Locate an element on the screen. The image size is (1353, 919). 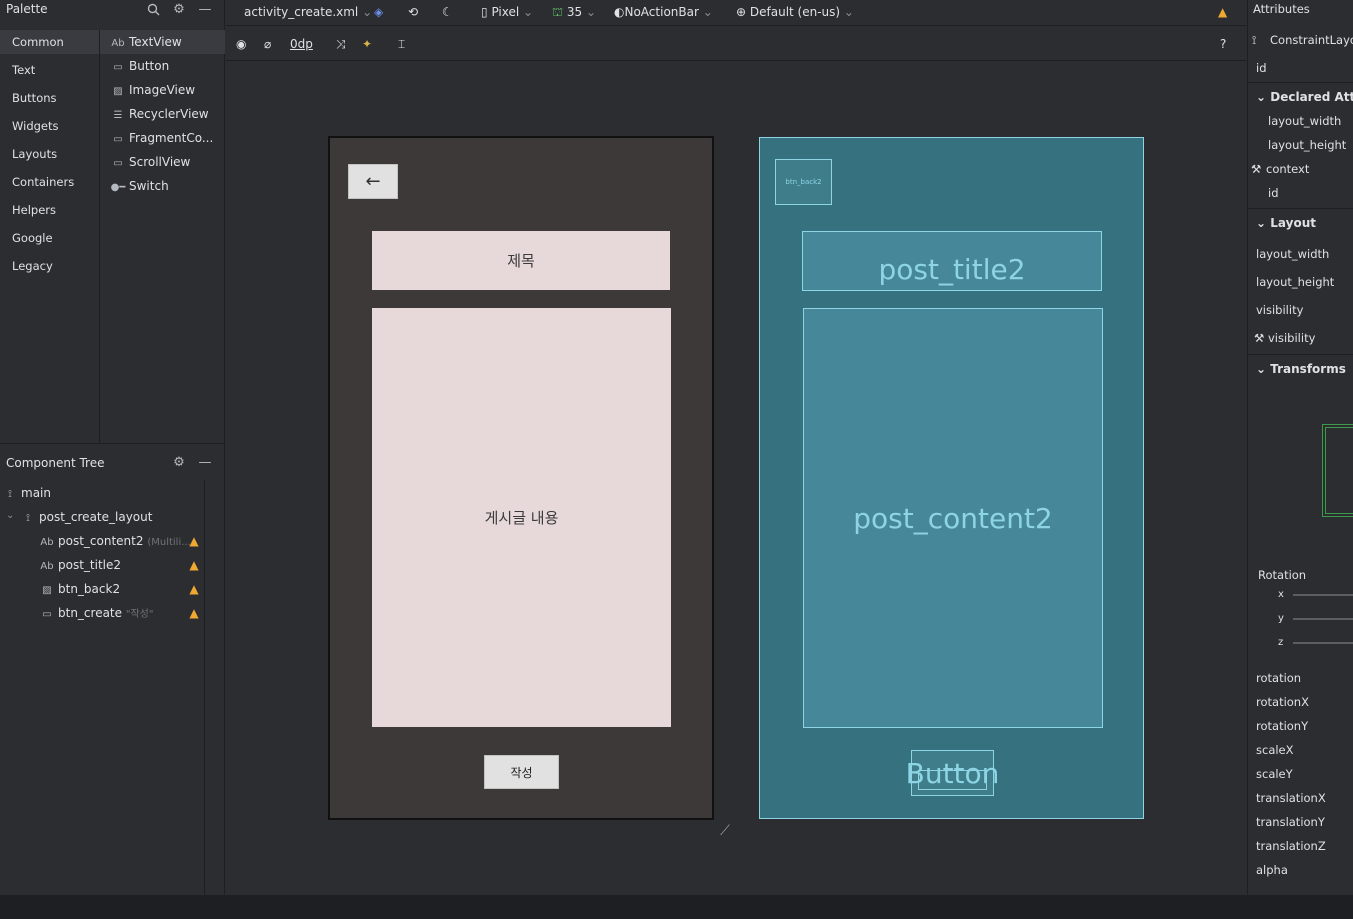
category-google: Google is located at coordinates (49, 238).